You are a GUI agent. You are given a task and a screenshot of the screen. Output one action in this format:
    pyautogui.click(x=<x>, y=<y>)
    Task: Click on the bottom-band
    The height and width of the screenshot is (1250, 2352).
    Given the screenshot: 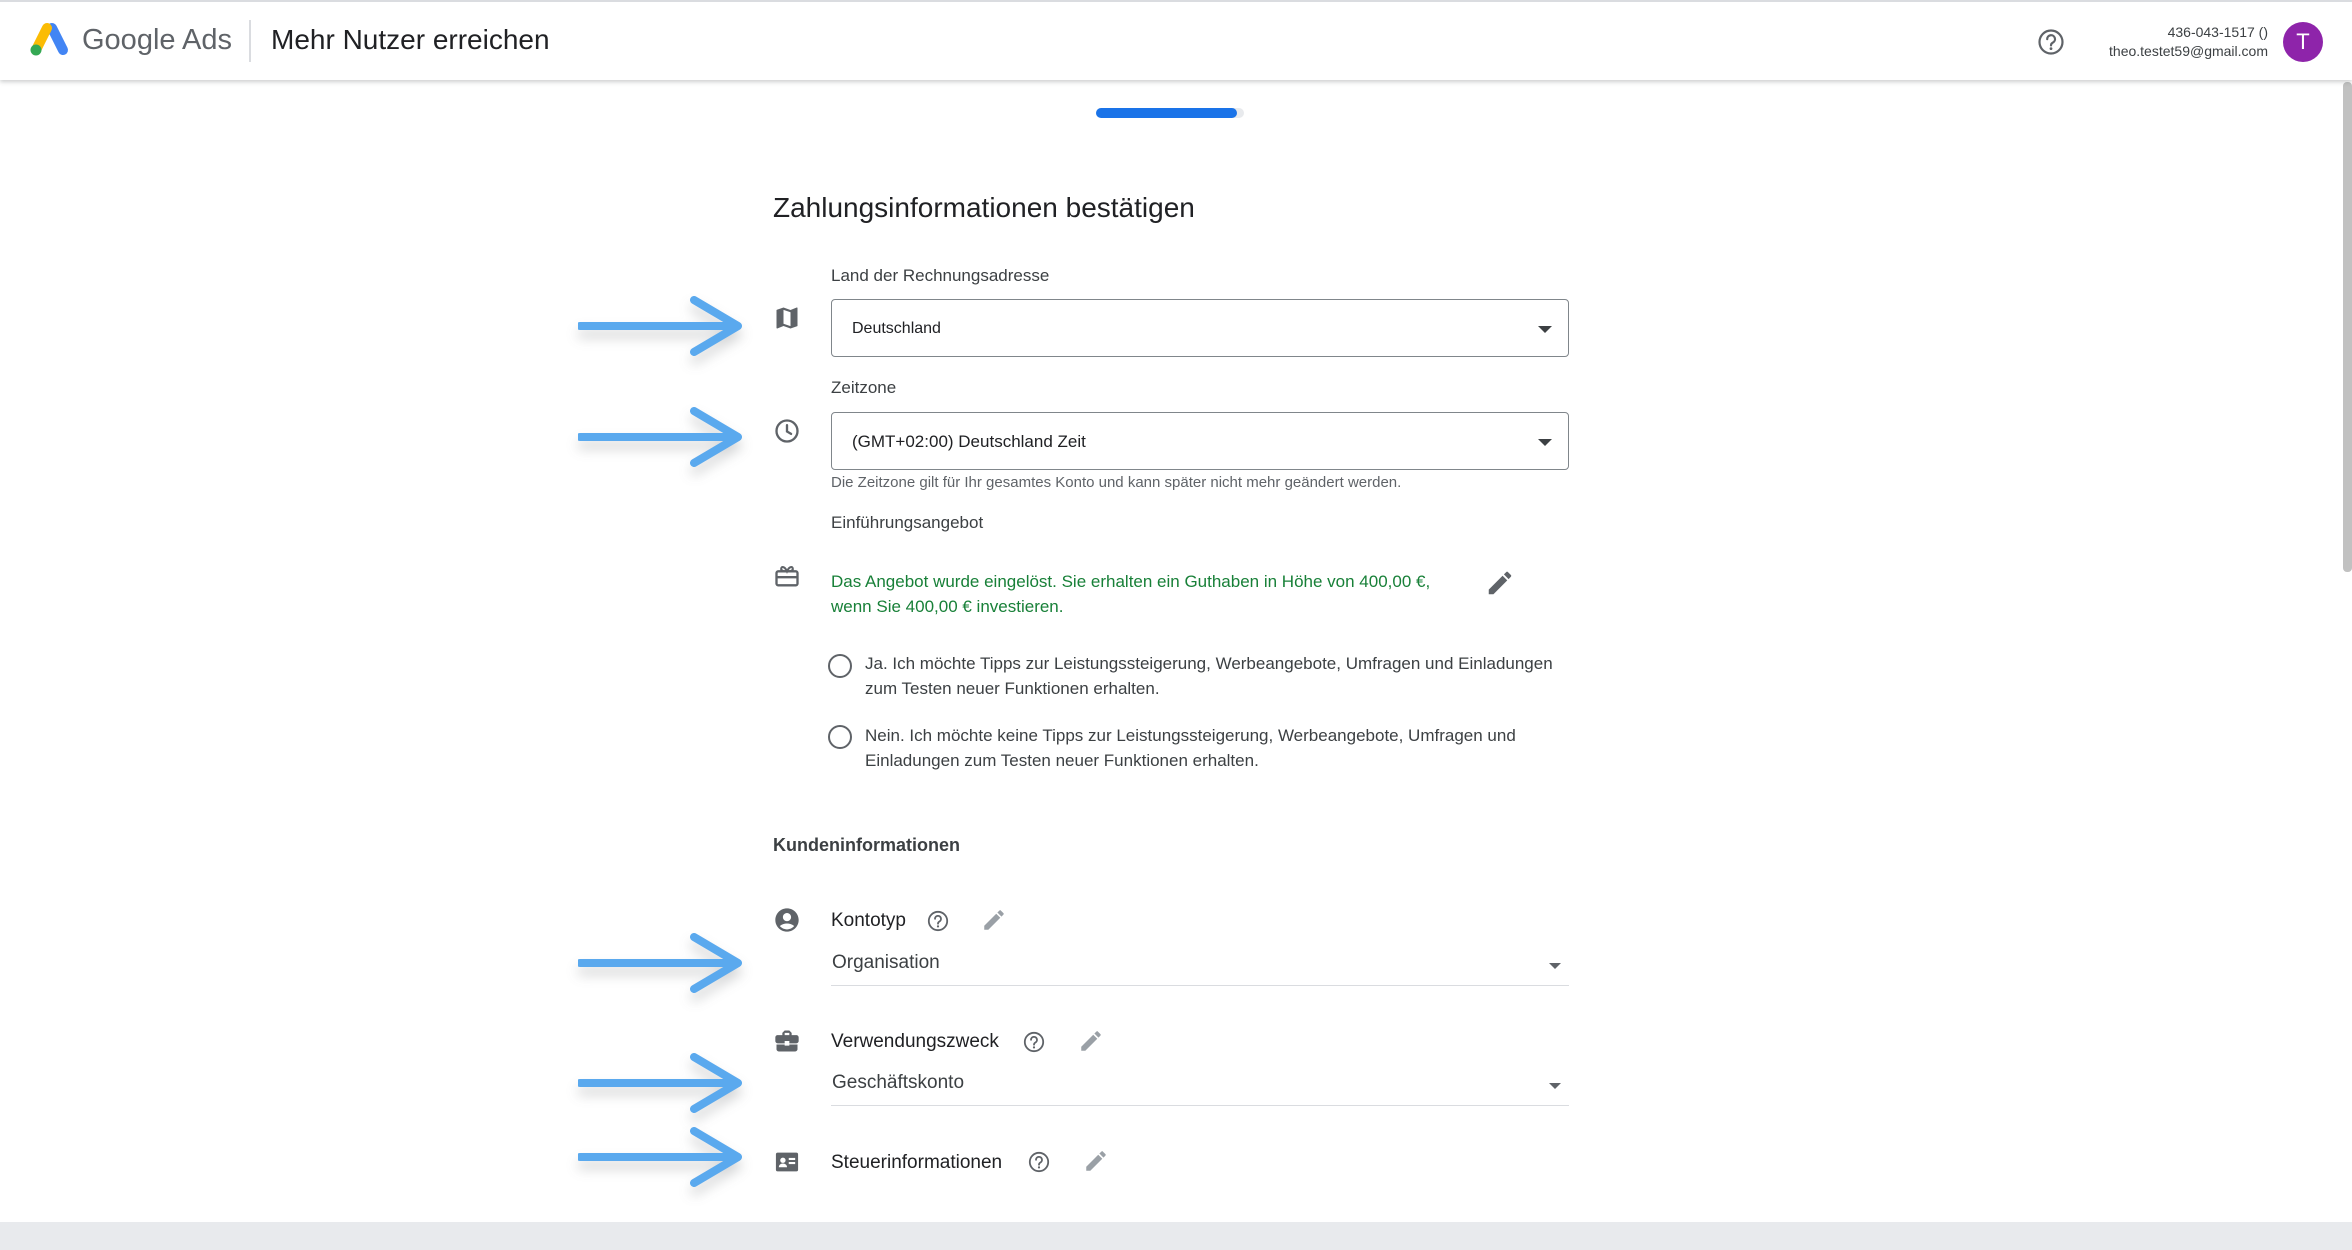 What is the action you would take?
    pyautogui.click(x=1176, y=1236)
    